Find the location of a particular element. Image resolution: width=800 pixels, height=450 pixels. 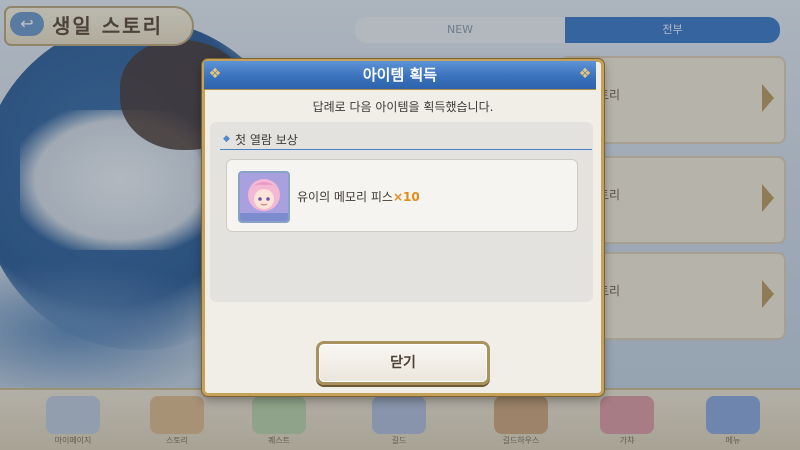

dialog-title: 아이템 획득 is located at coordinates (400, 75).